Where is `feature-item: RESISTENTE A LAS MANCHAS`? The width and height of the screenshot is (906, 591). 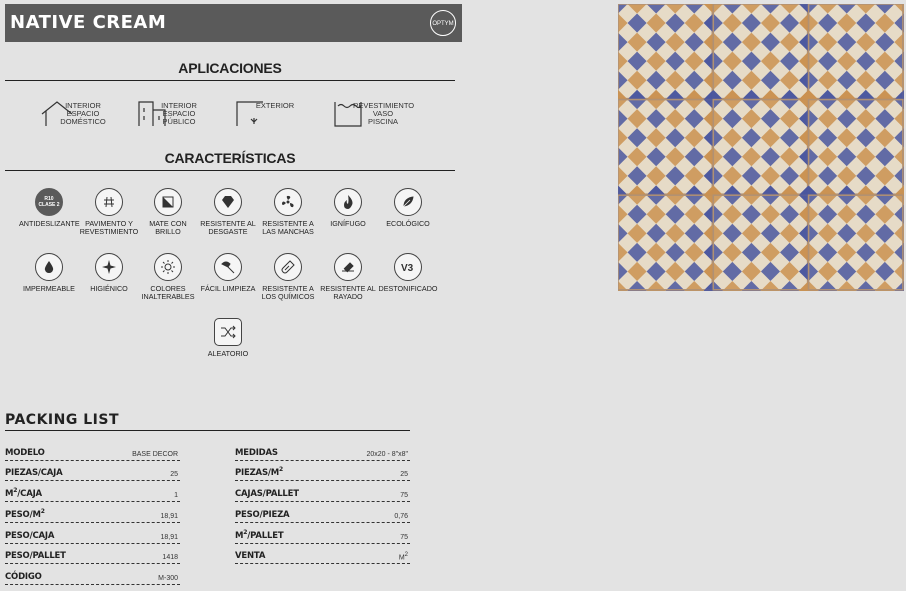 feature-item: RESISTENTE A LAS MANCHAS is located at coordinates (288, 212).